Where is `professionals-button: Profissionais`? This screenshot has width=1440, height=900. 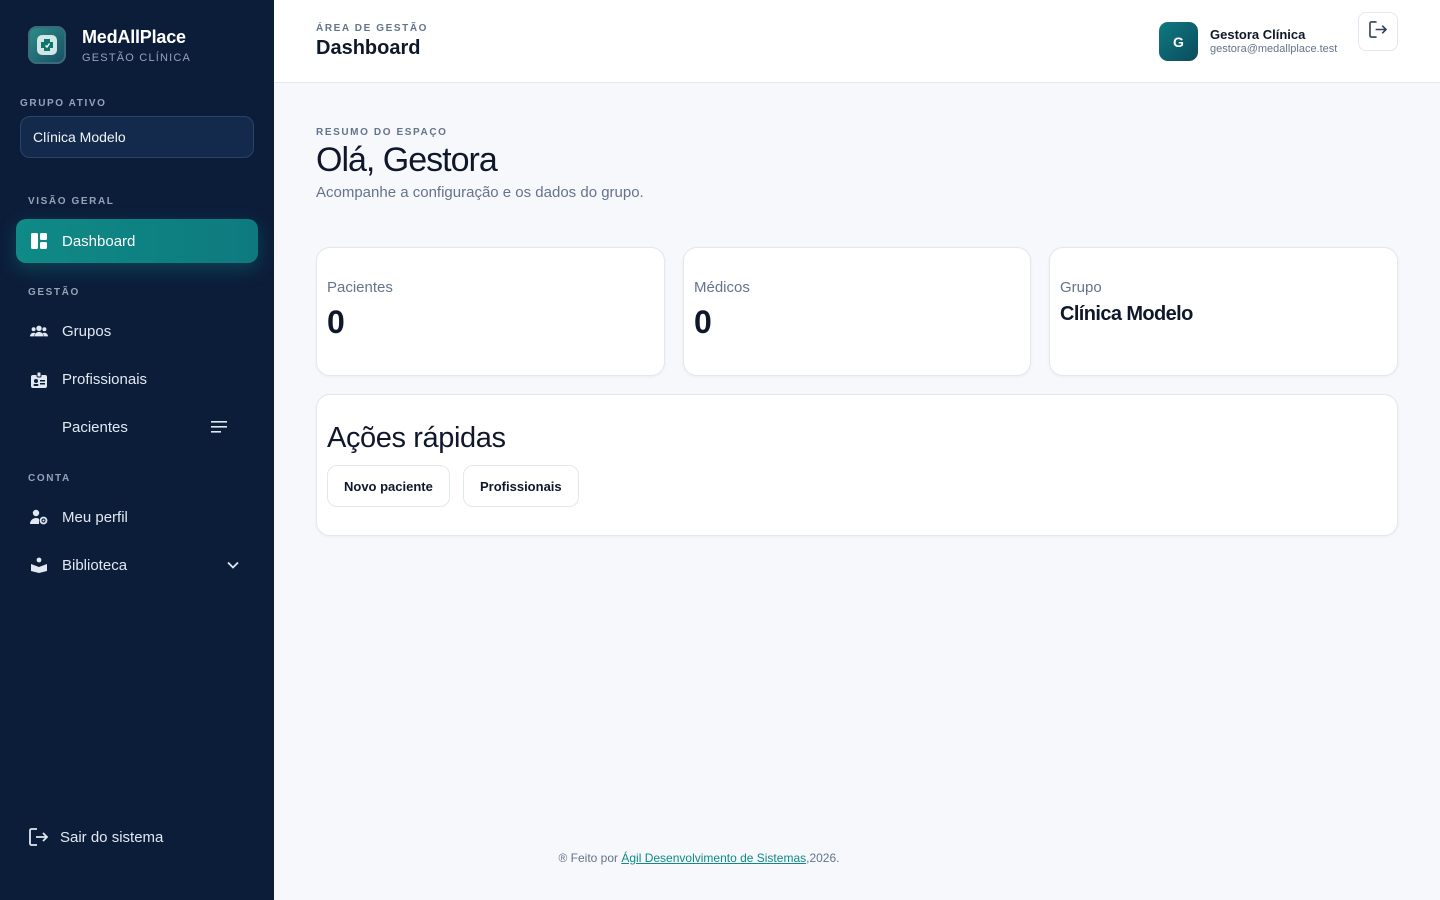 professionals-button: Profissionais is located at coordinates (521, 486).